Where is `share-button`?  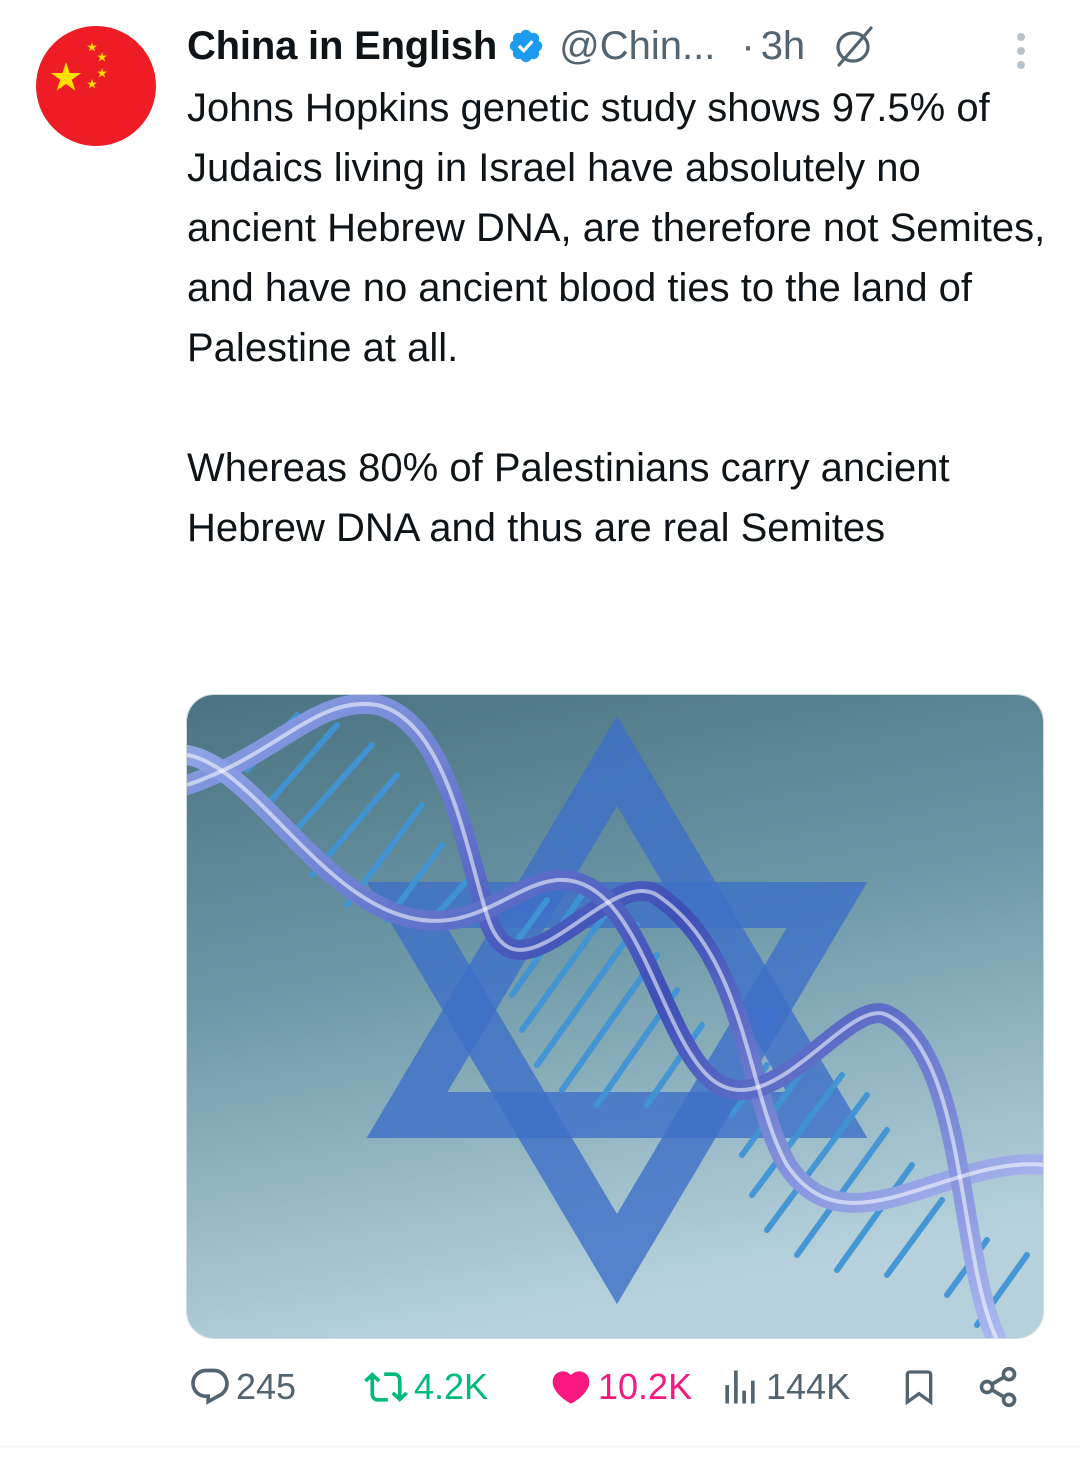 share-button is located at coordinates (998, 1387).